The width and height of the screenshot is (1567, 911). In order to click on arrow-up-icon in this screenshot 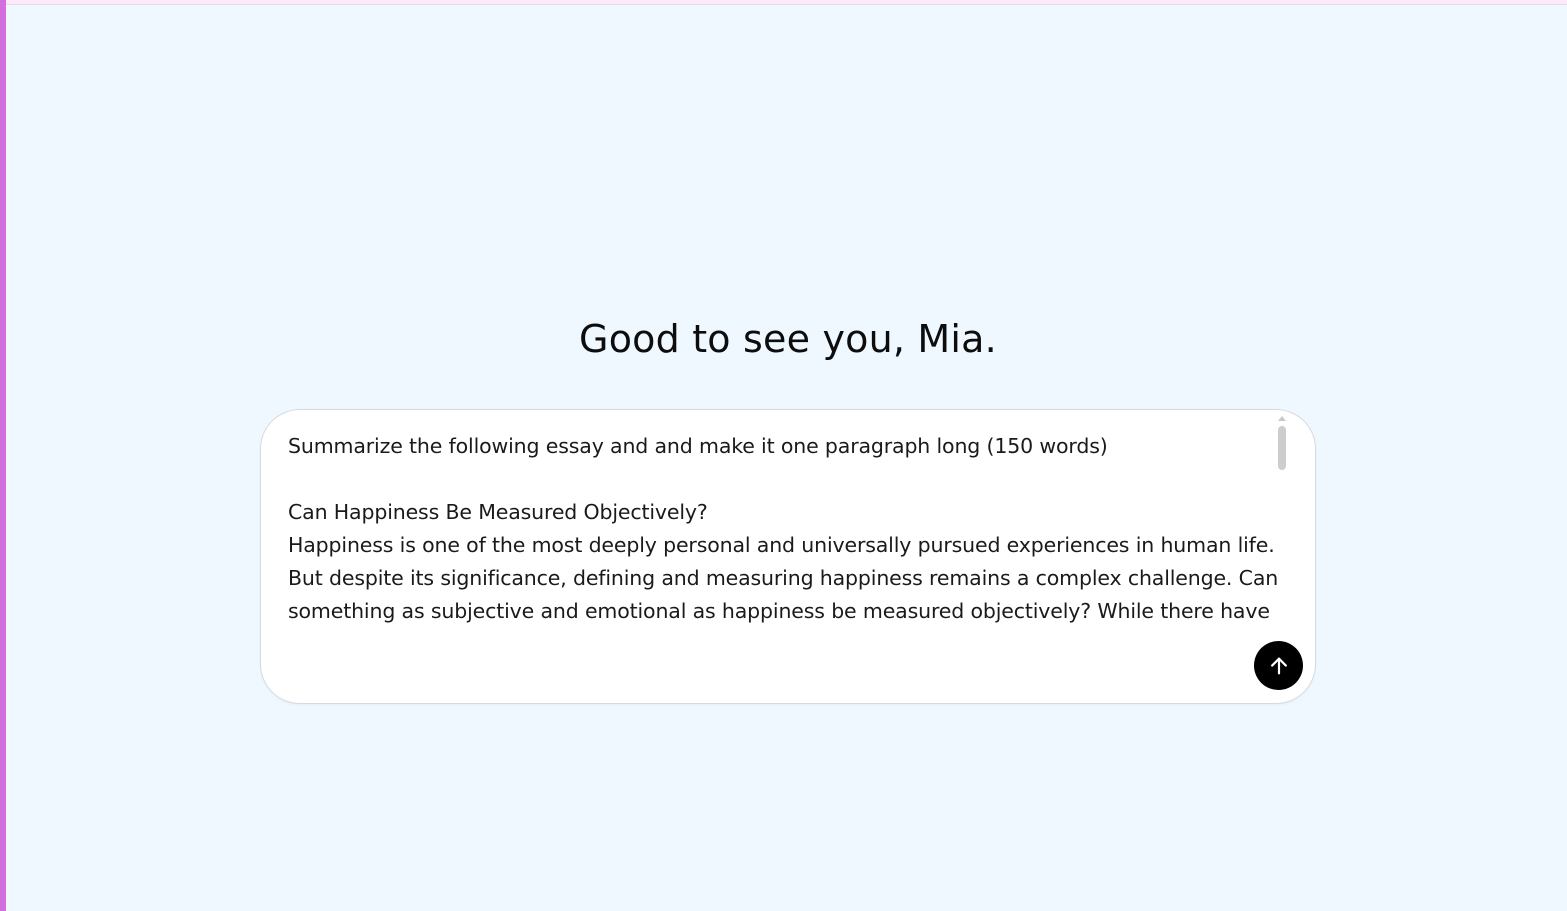, I will do `click(1278, 665)`.